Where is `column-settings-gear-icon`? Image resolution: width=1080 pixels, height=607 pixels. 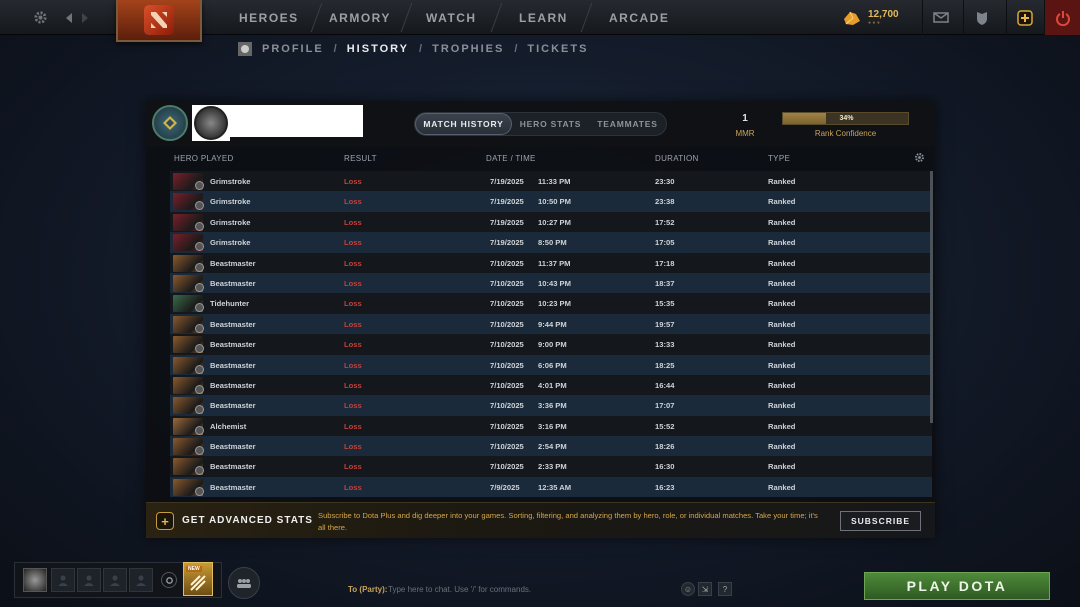
column-settings-gear-icon is located at coordinates (919, 159).